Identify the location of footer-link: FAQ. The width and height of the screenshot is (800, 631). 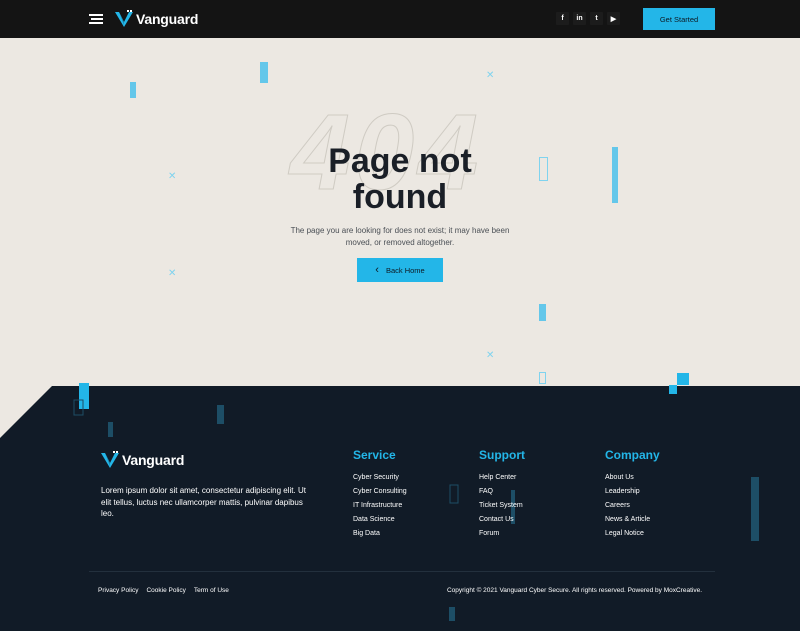
(502, 492).